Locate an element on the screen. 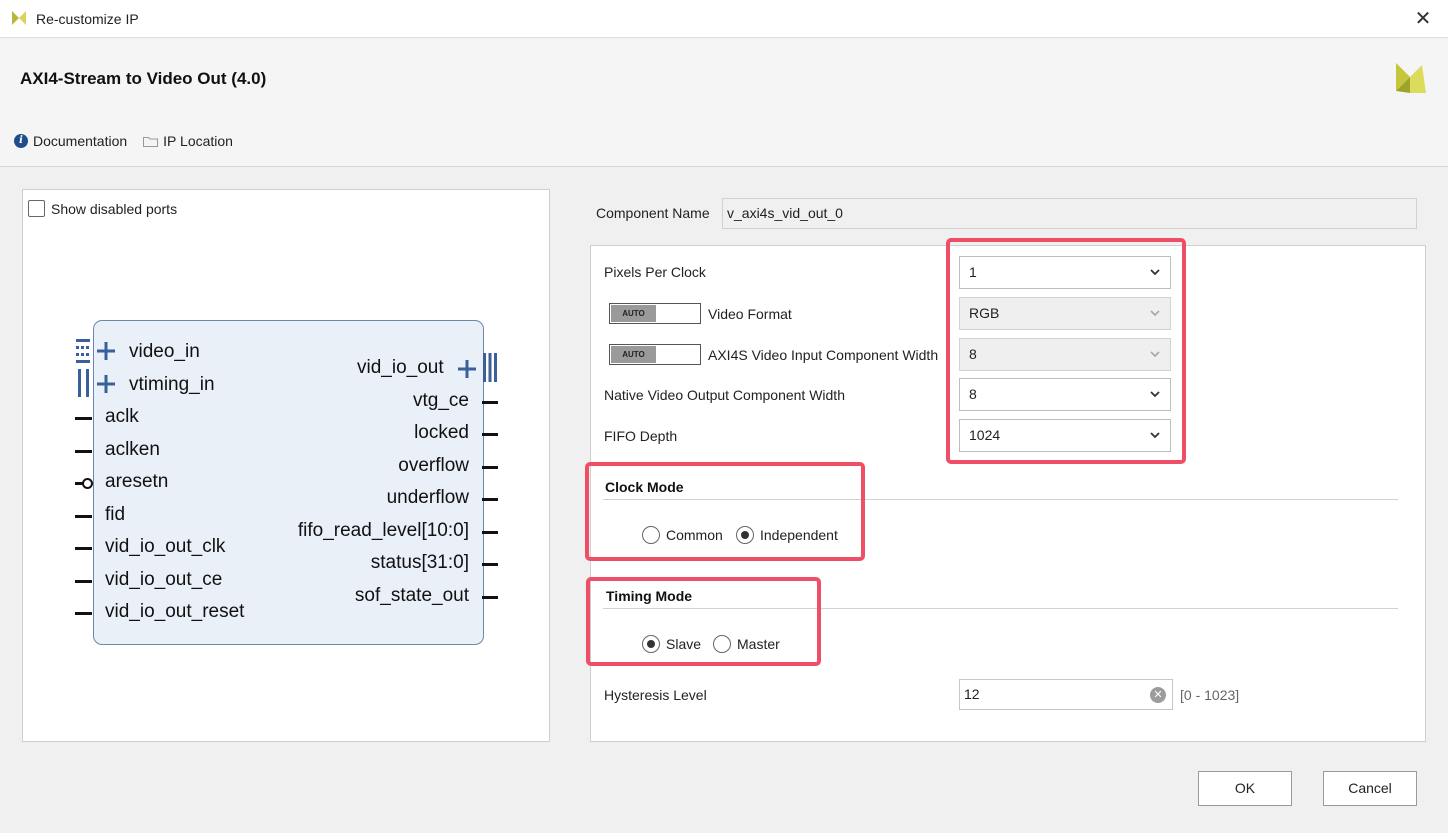 This screenshot has height=833, width=1448. axi4s-width-select: 8 is located at coordinates (1065, 354).